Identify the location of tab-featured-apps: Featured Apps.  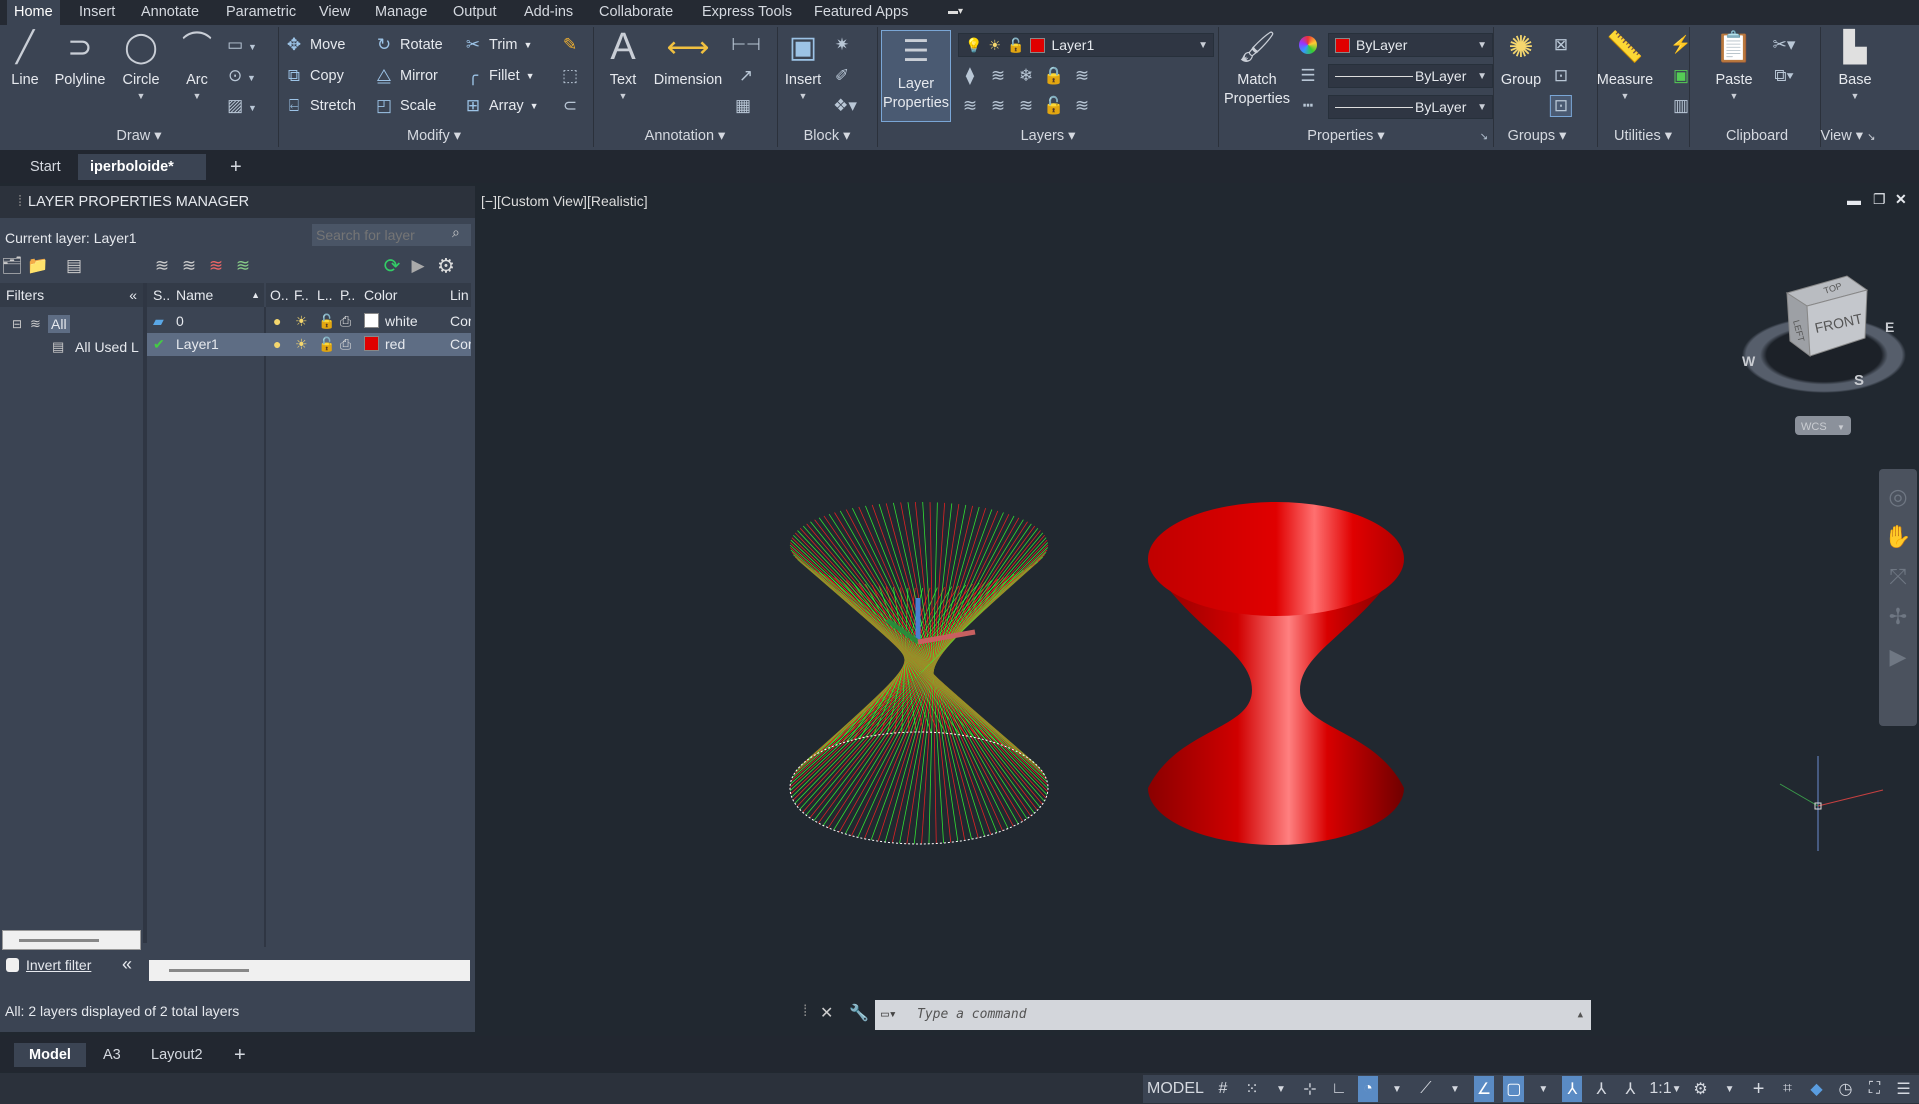
(861, 12).